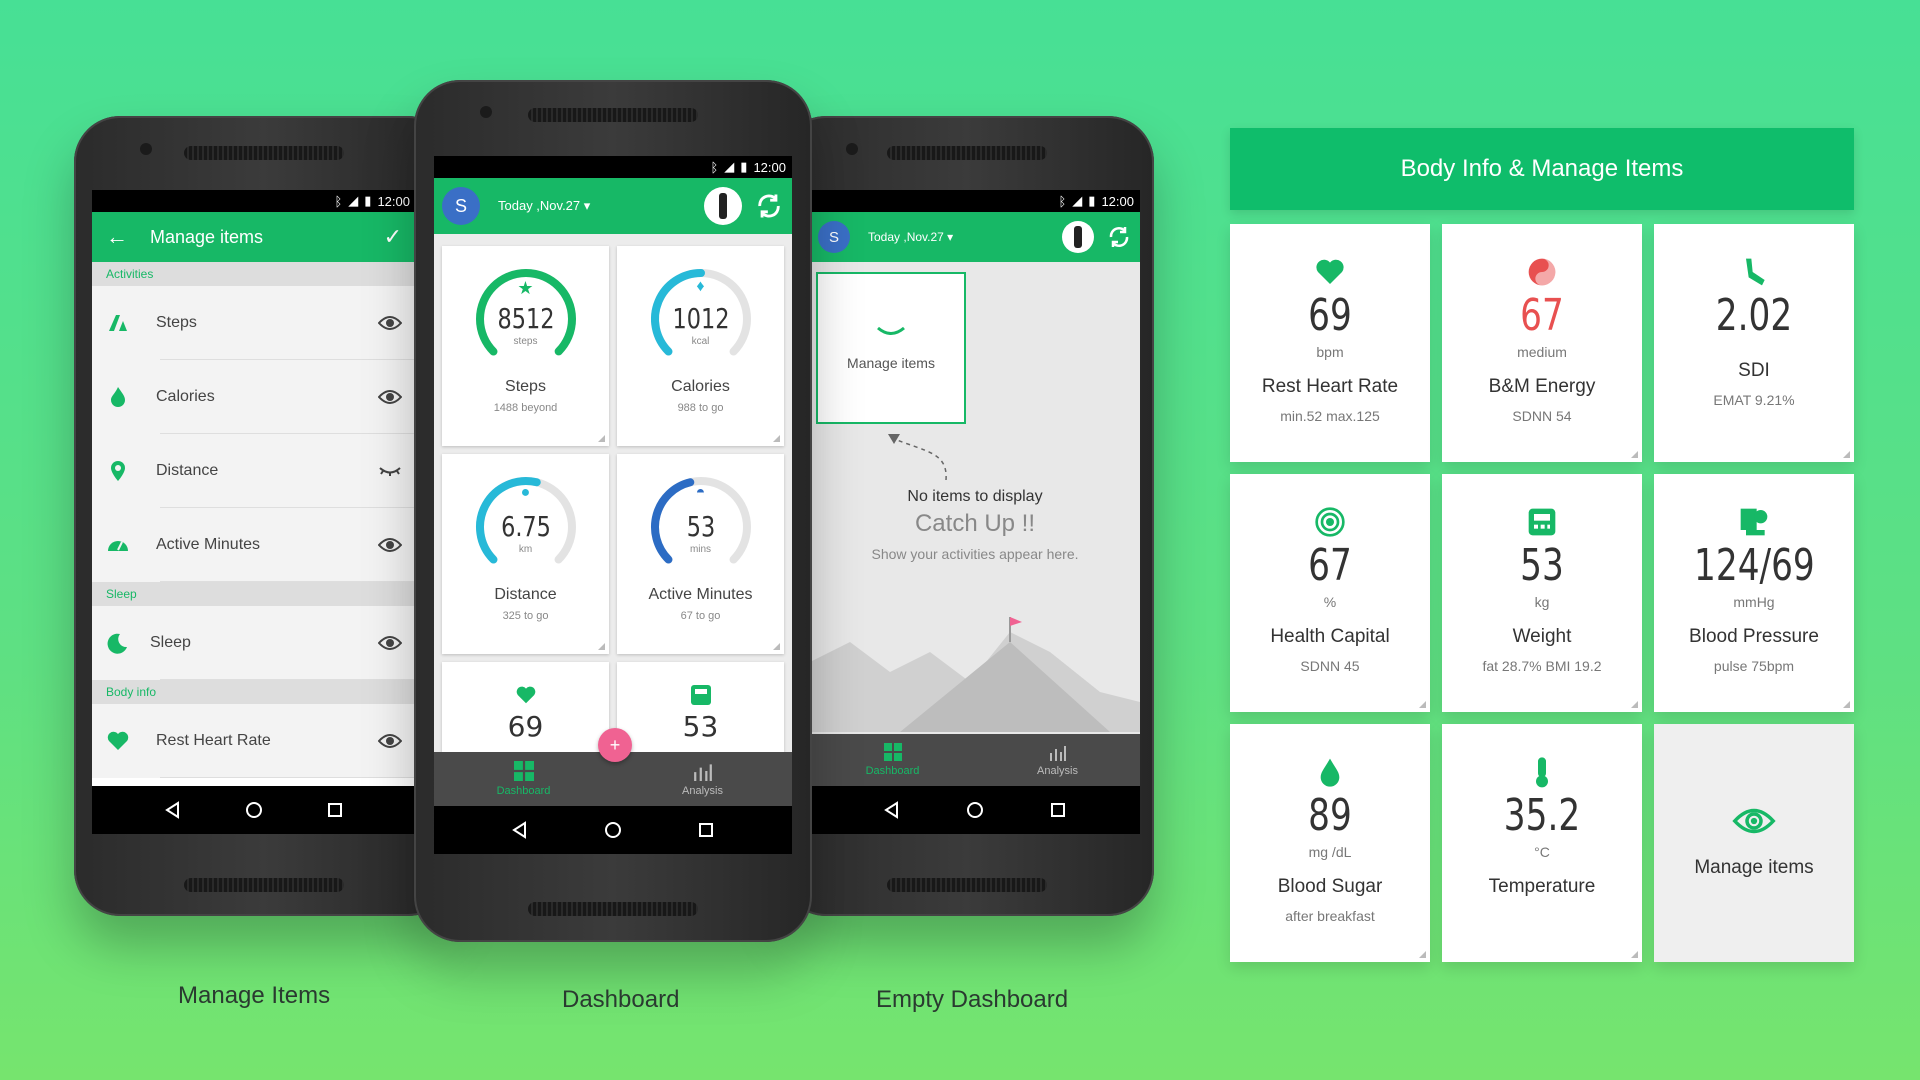  I want to click on manage-item-rest-heart-rate: Rest Heart Rate, so click(254, 741).